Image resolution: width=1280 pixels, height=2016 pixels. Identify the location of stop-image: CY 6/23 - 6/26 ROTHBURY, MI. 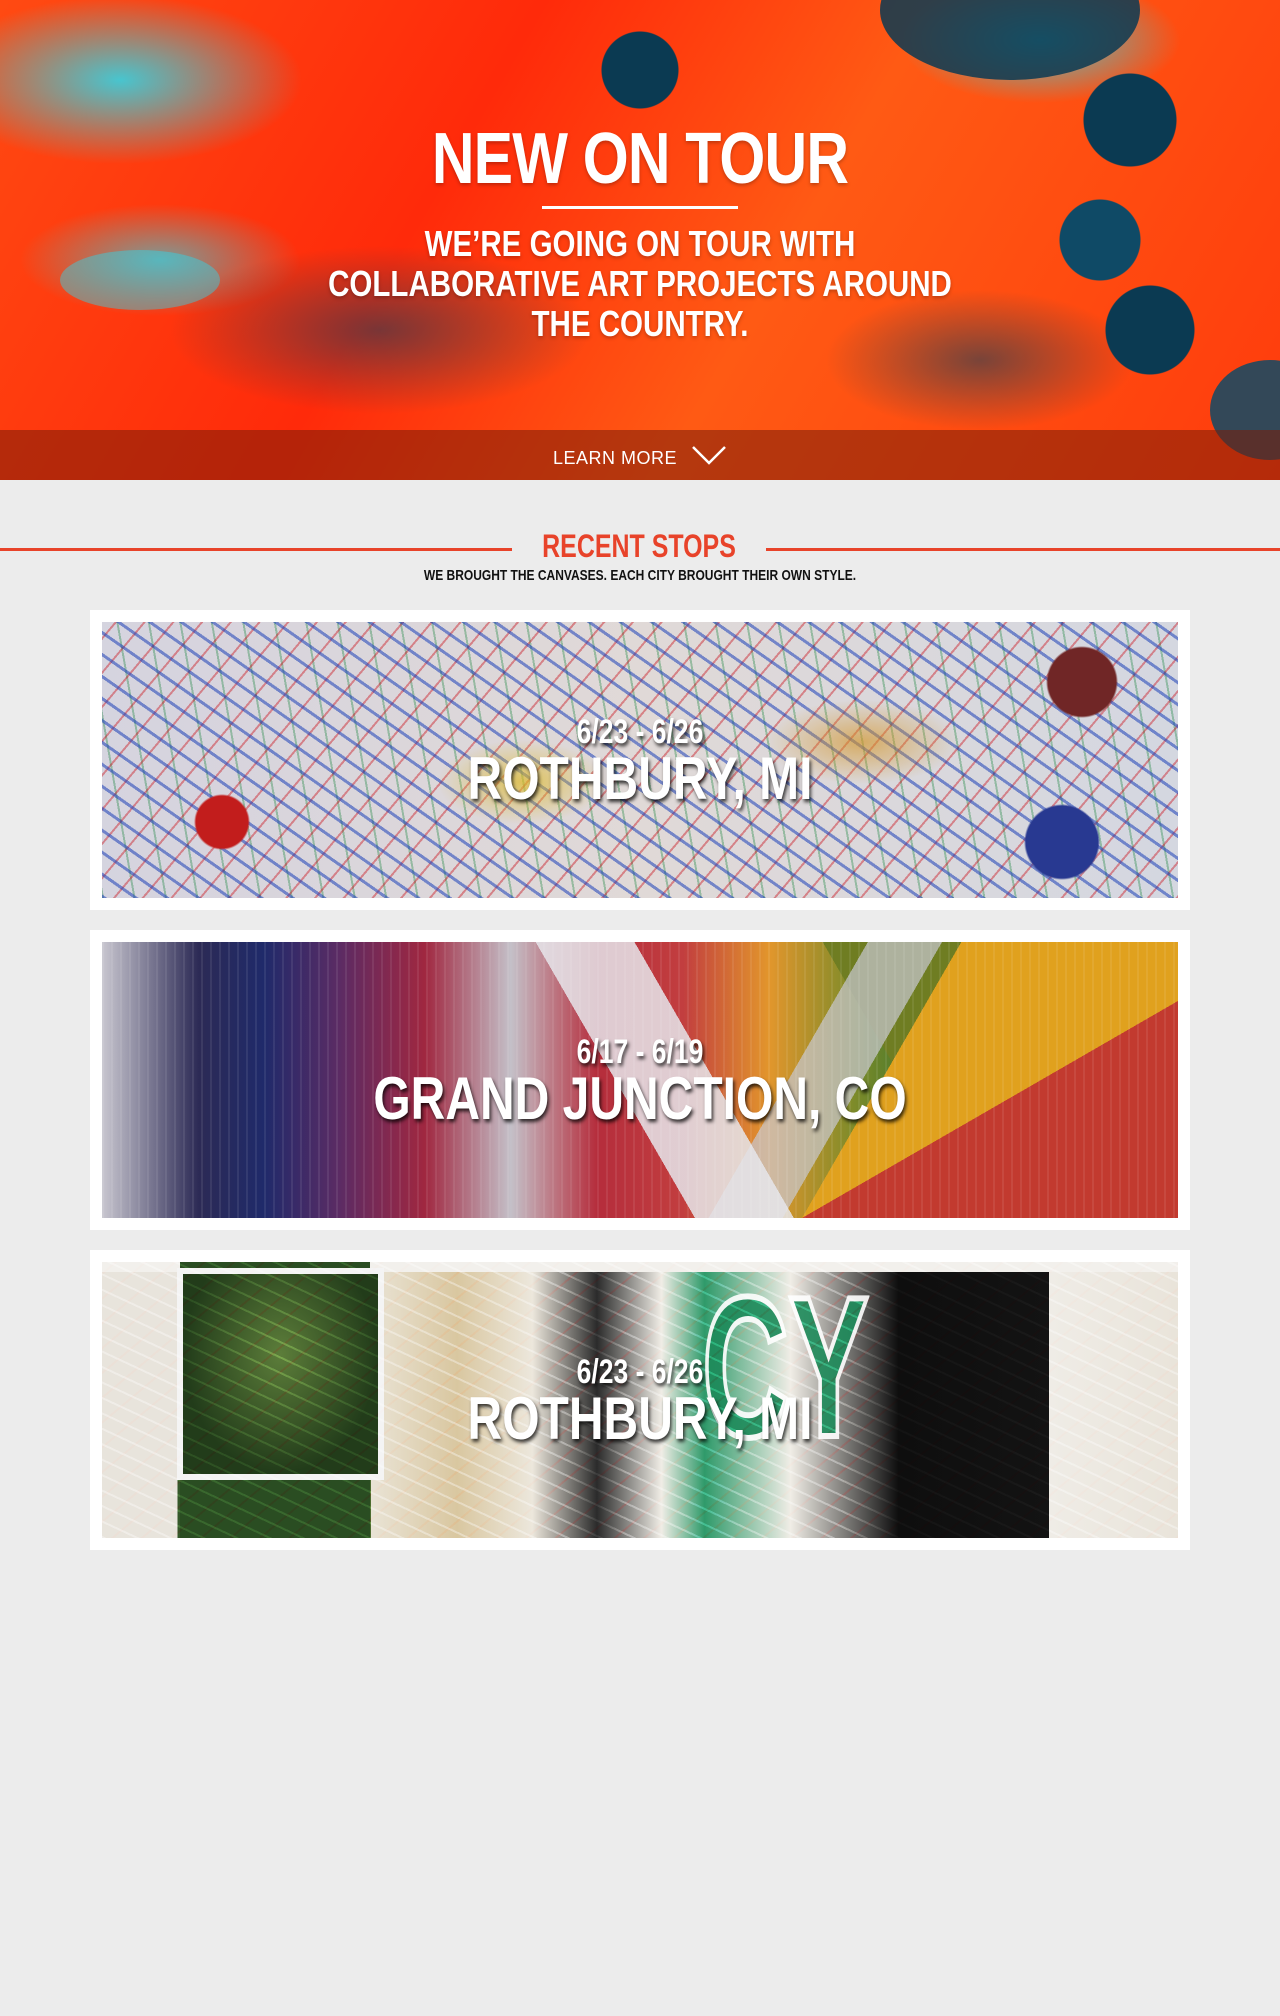
(640, 1400).